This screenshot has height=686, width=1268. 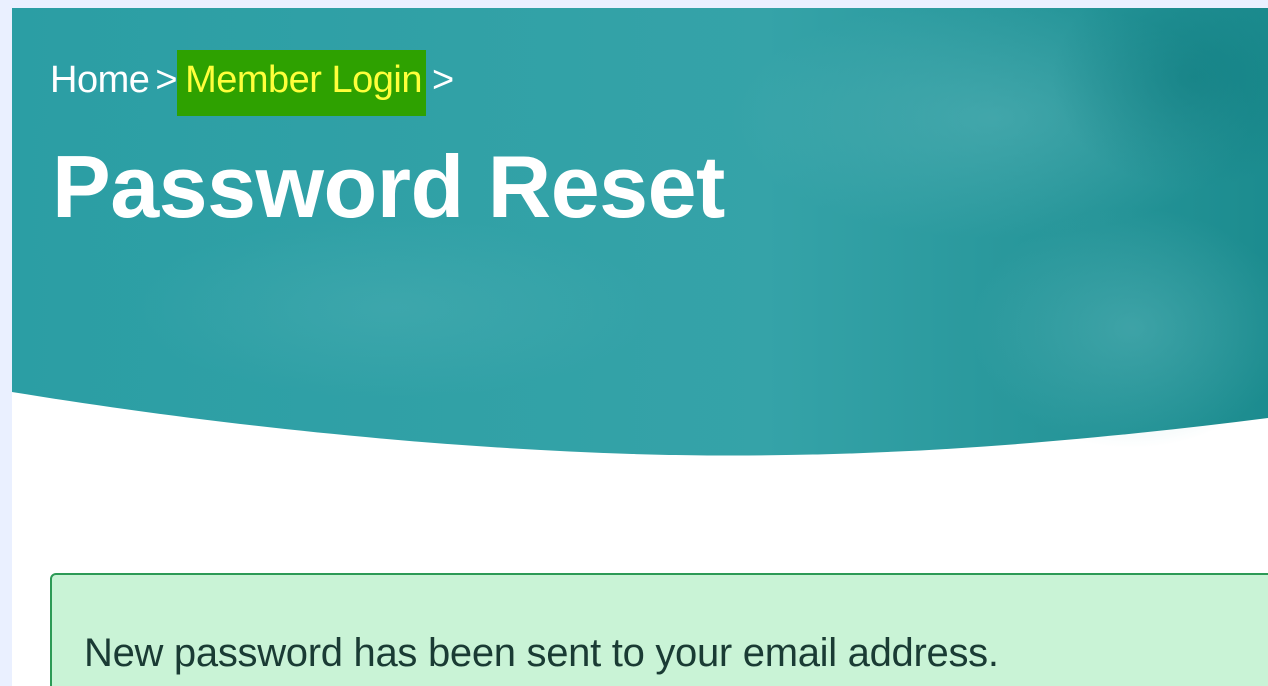 What do you see at coordinates (100, 80) in the screenshot?
I see `breadcrumb-home-link: Home` at bounding box center [100, 80].